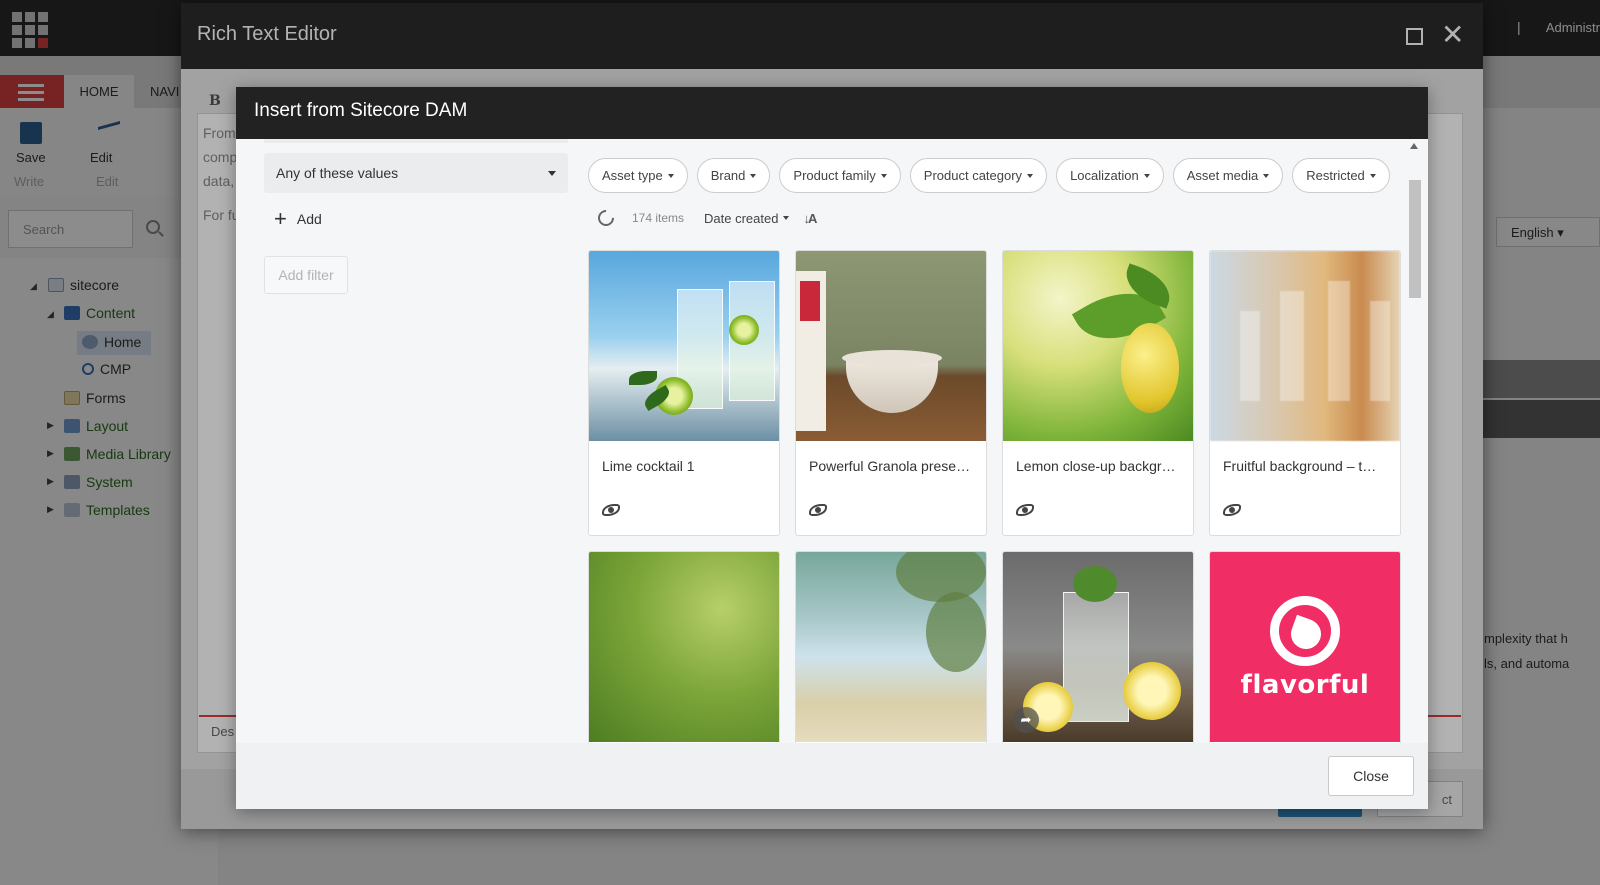  What do you see at coordinates (1305, 631) in the screenshot?
I see `flavorful-logo-icon` at bounding box center [1305, 631].